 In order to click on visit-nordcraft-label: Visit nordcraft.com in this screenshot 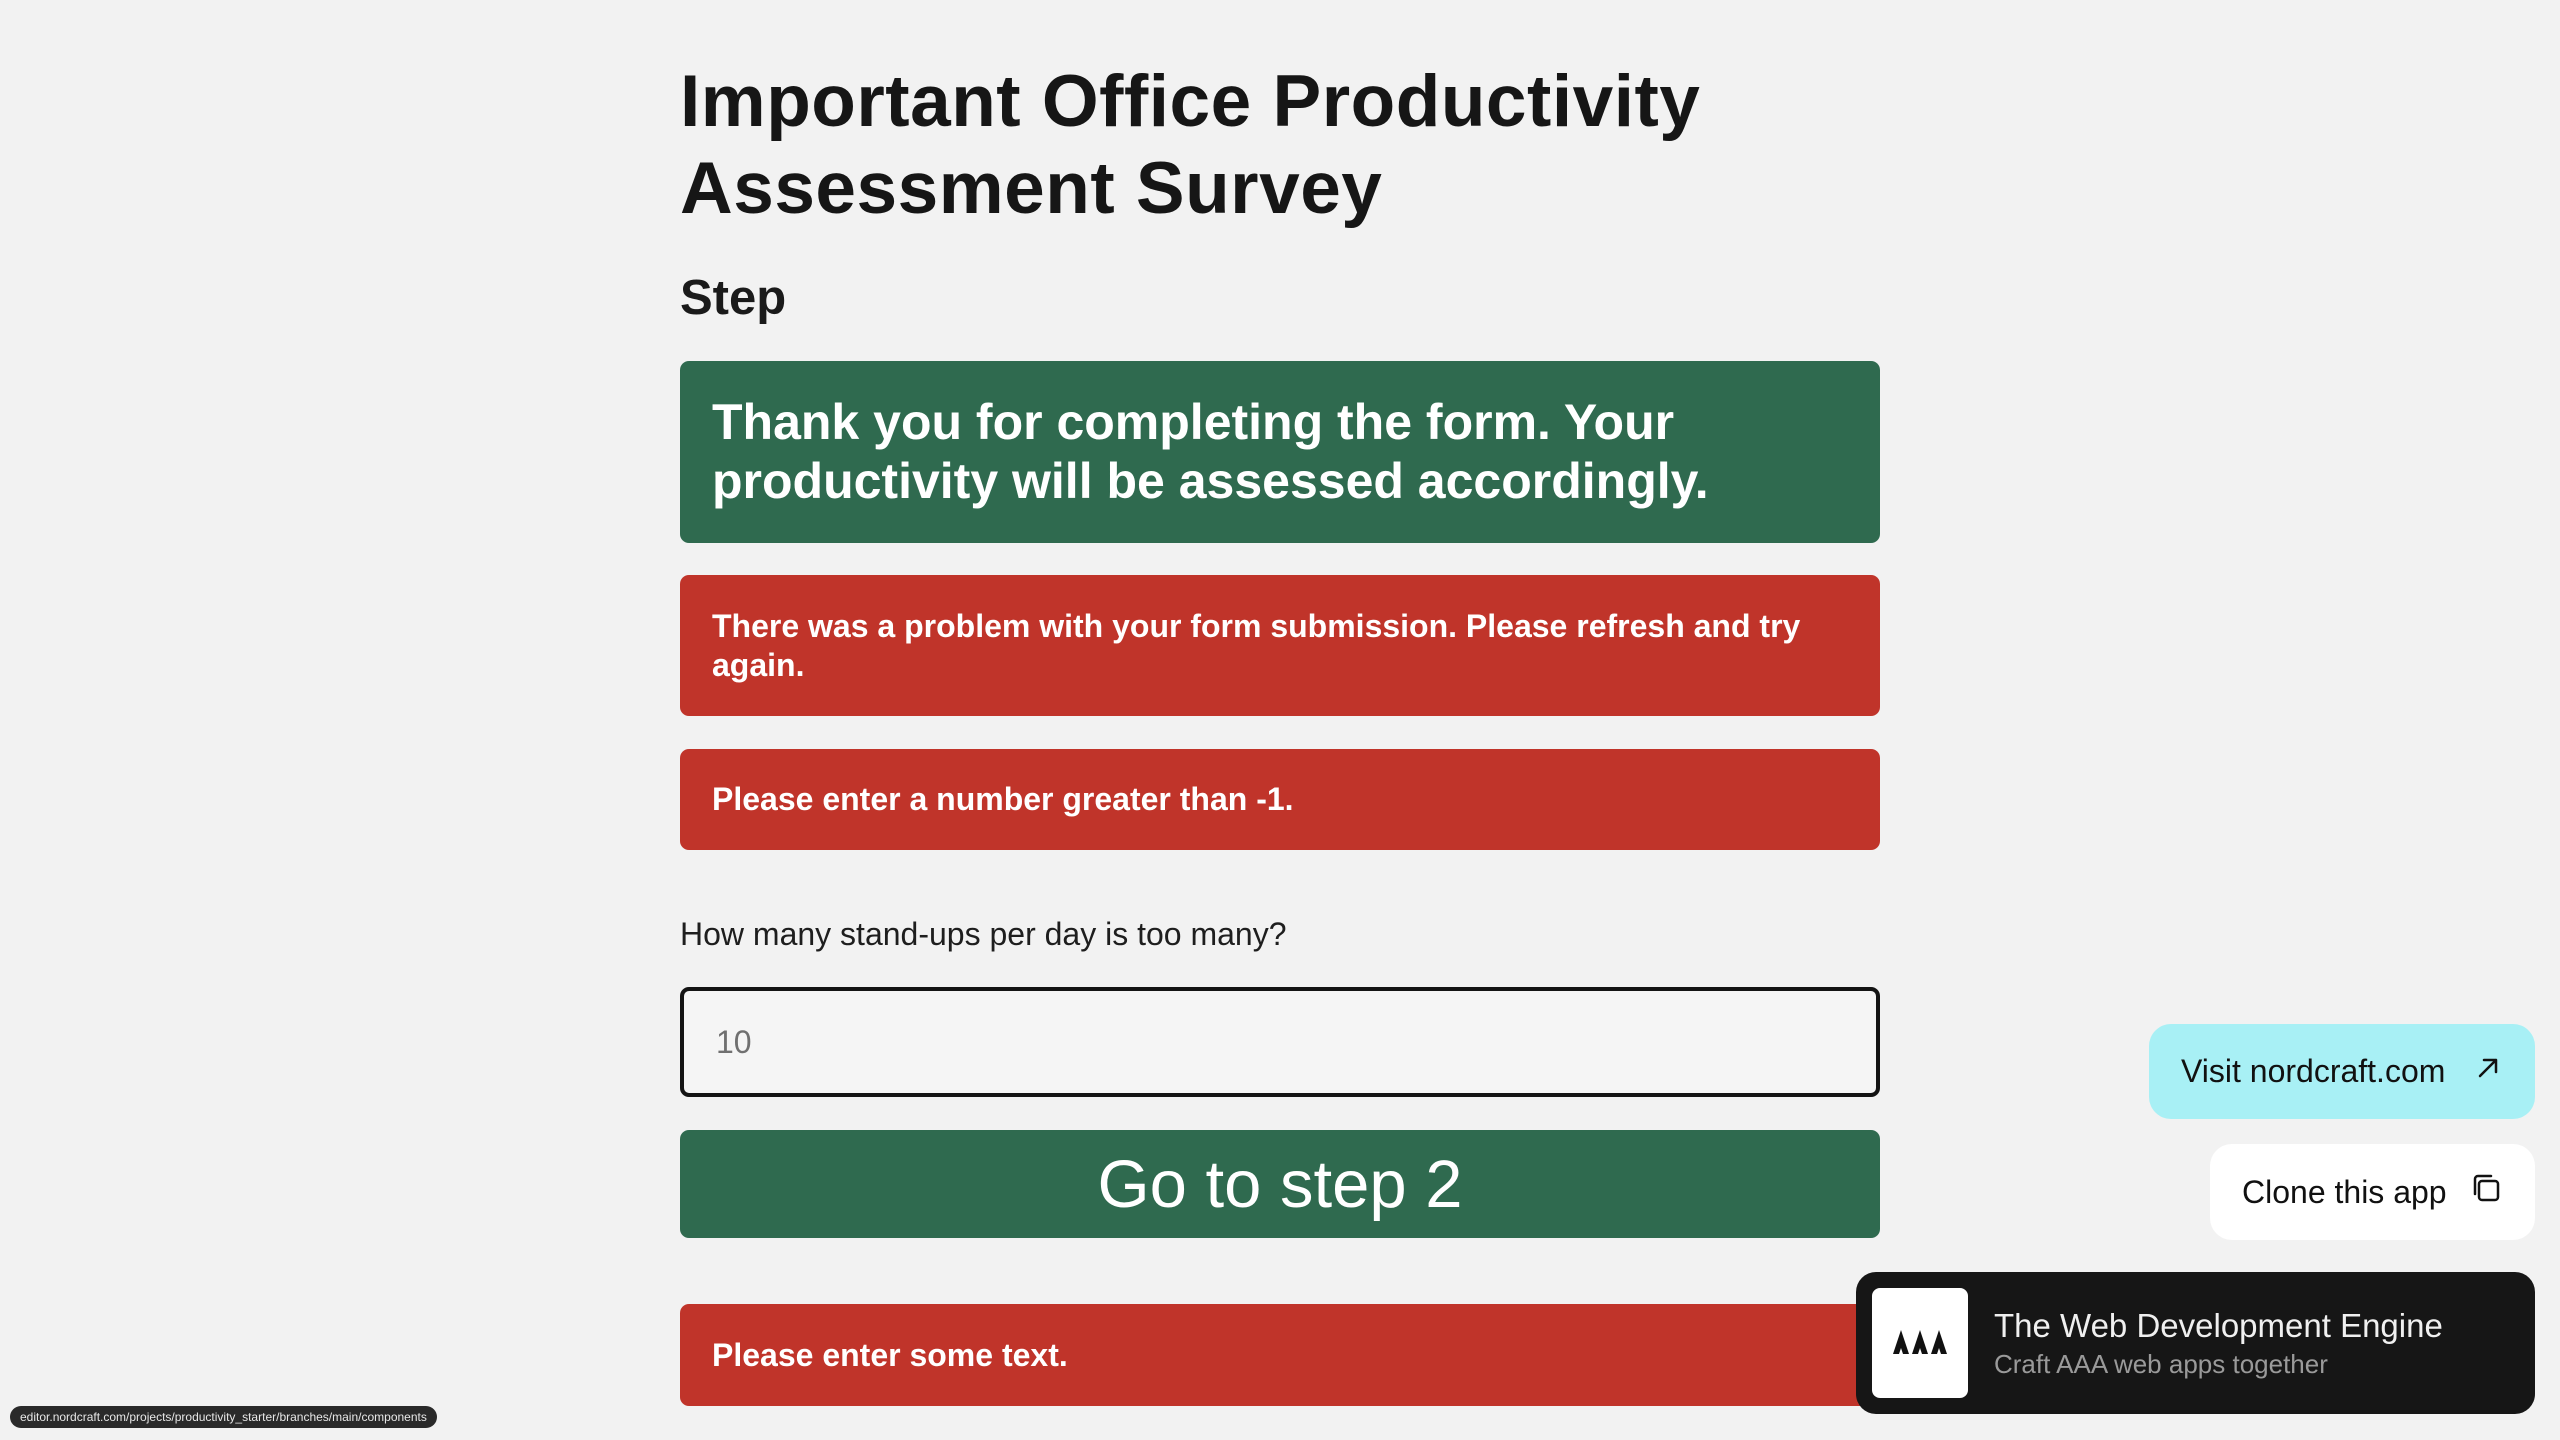, I will do `click(2313, 1071)`.